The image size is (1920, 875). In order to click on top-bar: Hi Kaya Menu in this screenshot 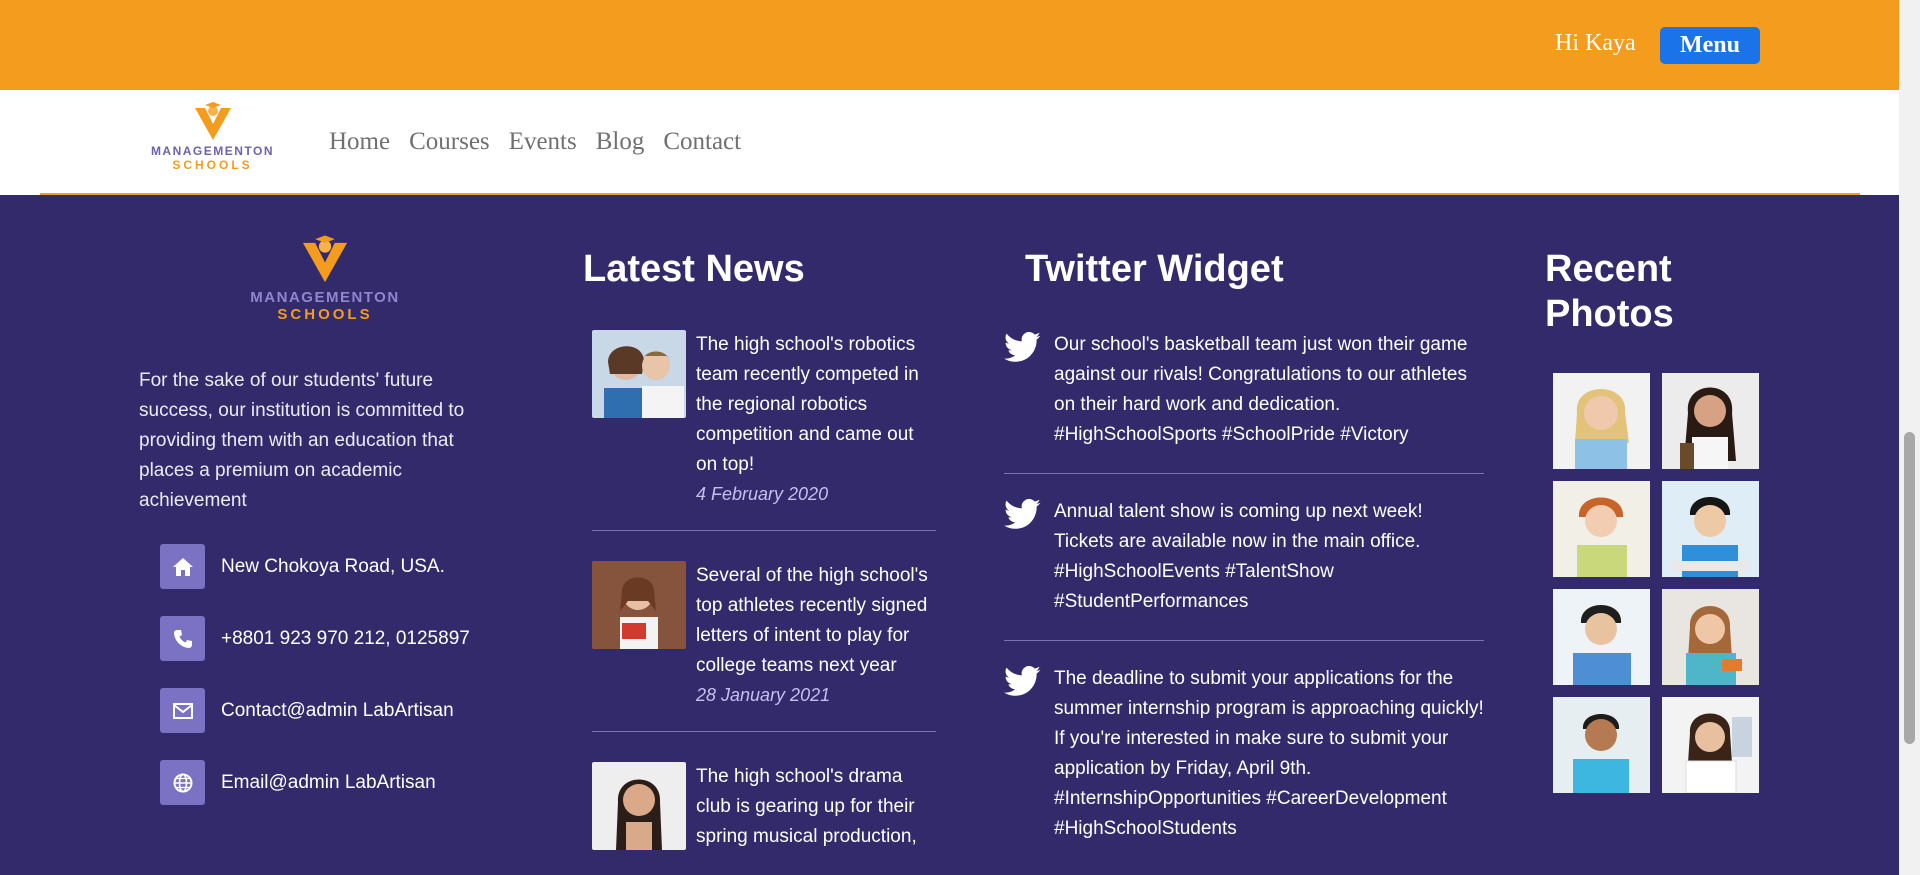, I will do `click(949, 45)`.